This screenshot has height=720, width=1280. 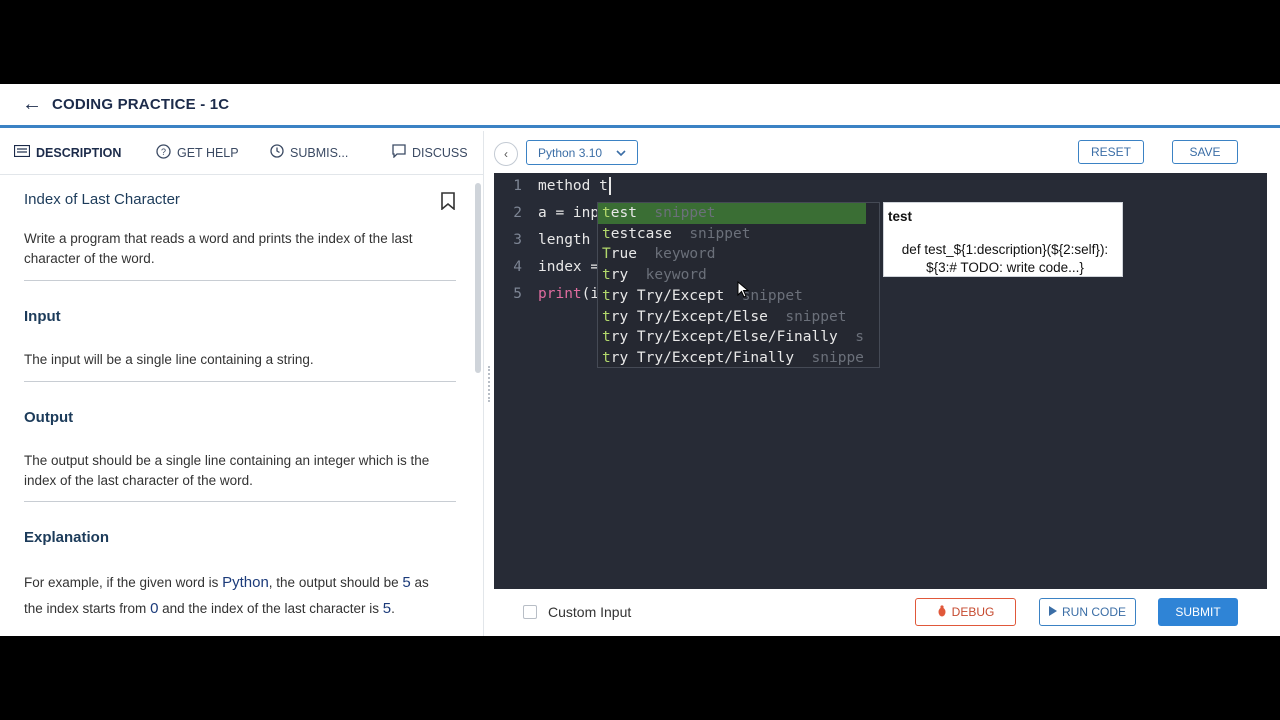 What do you see at coordinates (406, 582) in the screenshot?
I see `explanation-highlight: 5` at bounding box center [406, 582].